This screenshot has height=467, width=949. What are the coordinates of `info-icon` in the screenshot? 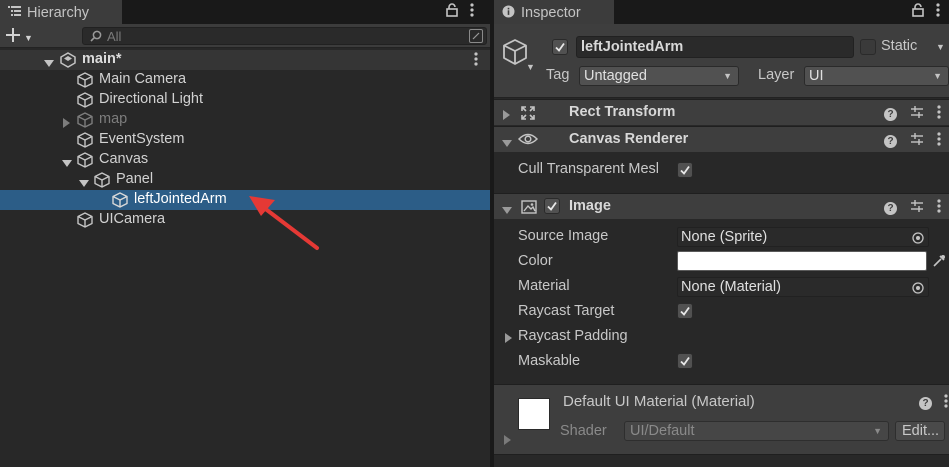 It's located at (508, 13).